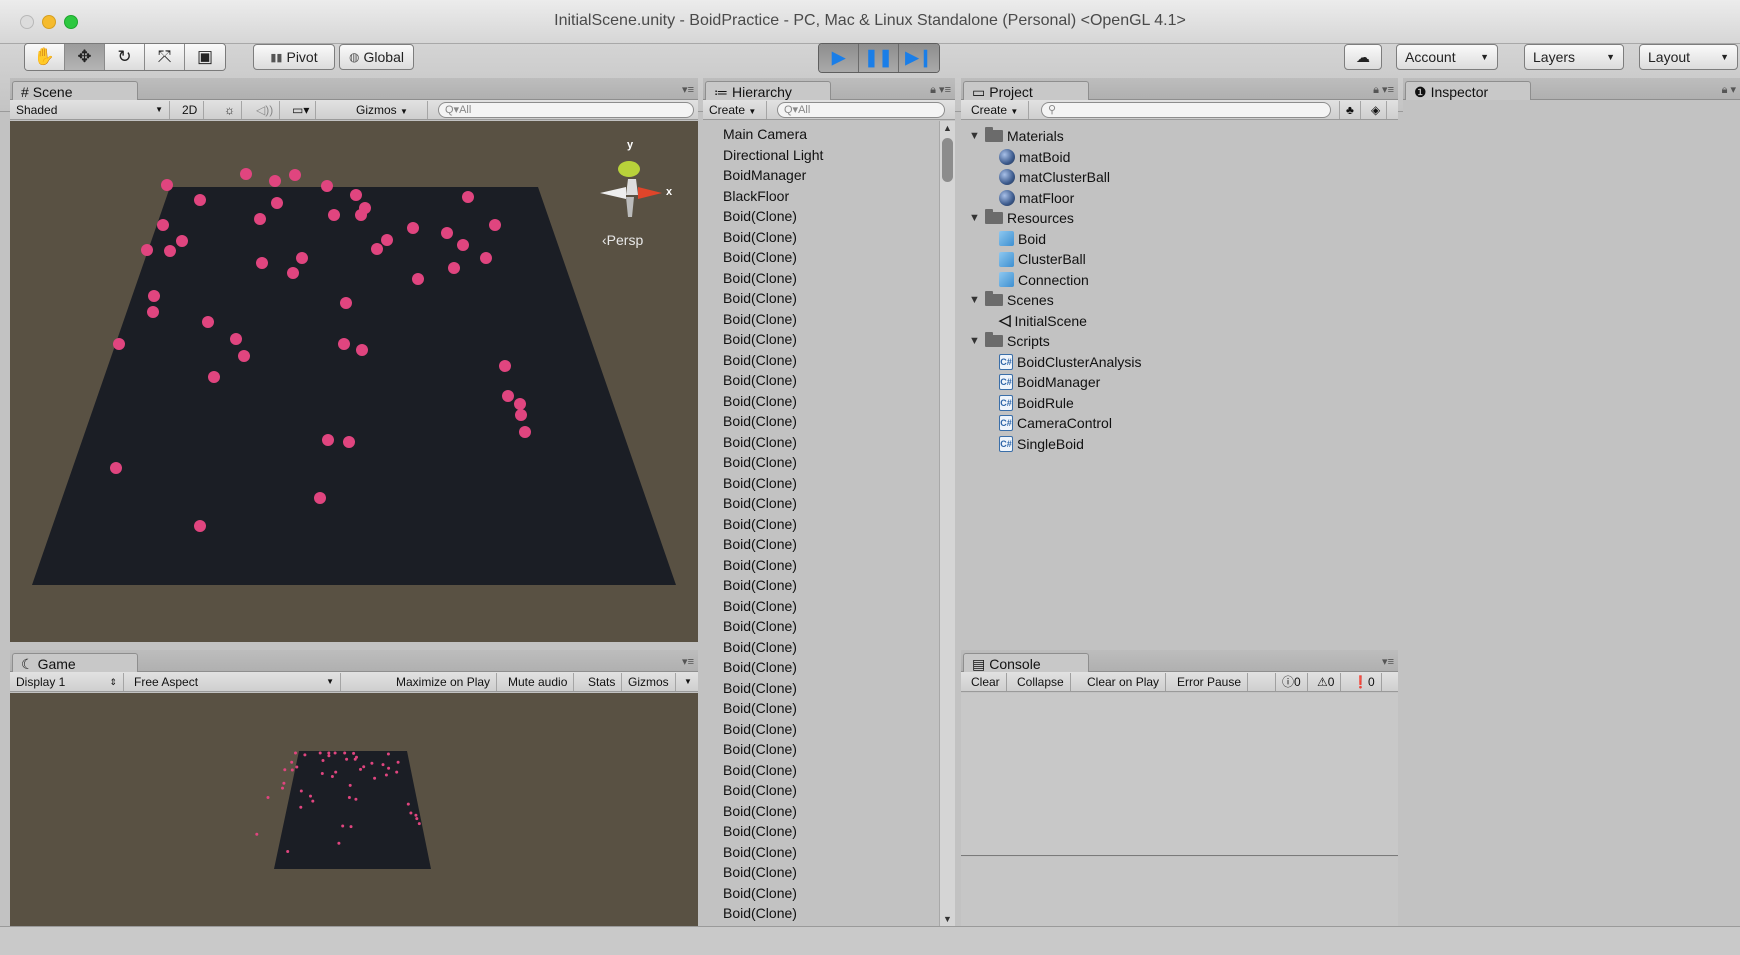 Image resolution: width=1740 pixels, height=955 pixels. What do you see at coordinates (1179, 774) in the screenshot?
I see `console-log-area` at bounding box center [1179, 774].